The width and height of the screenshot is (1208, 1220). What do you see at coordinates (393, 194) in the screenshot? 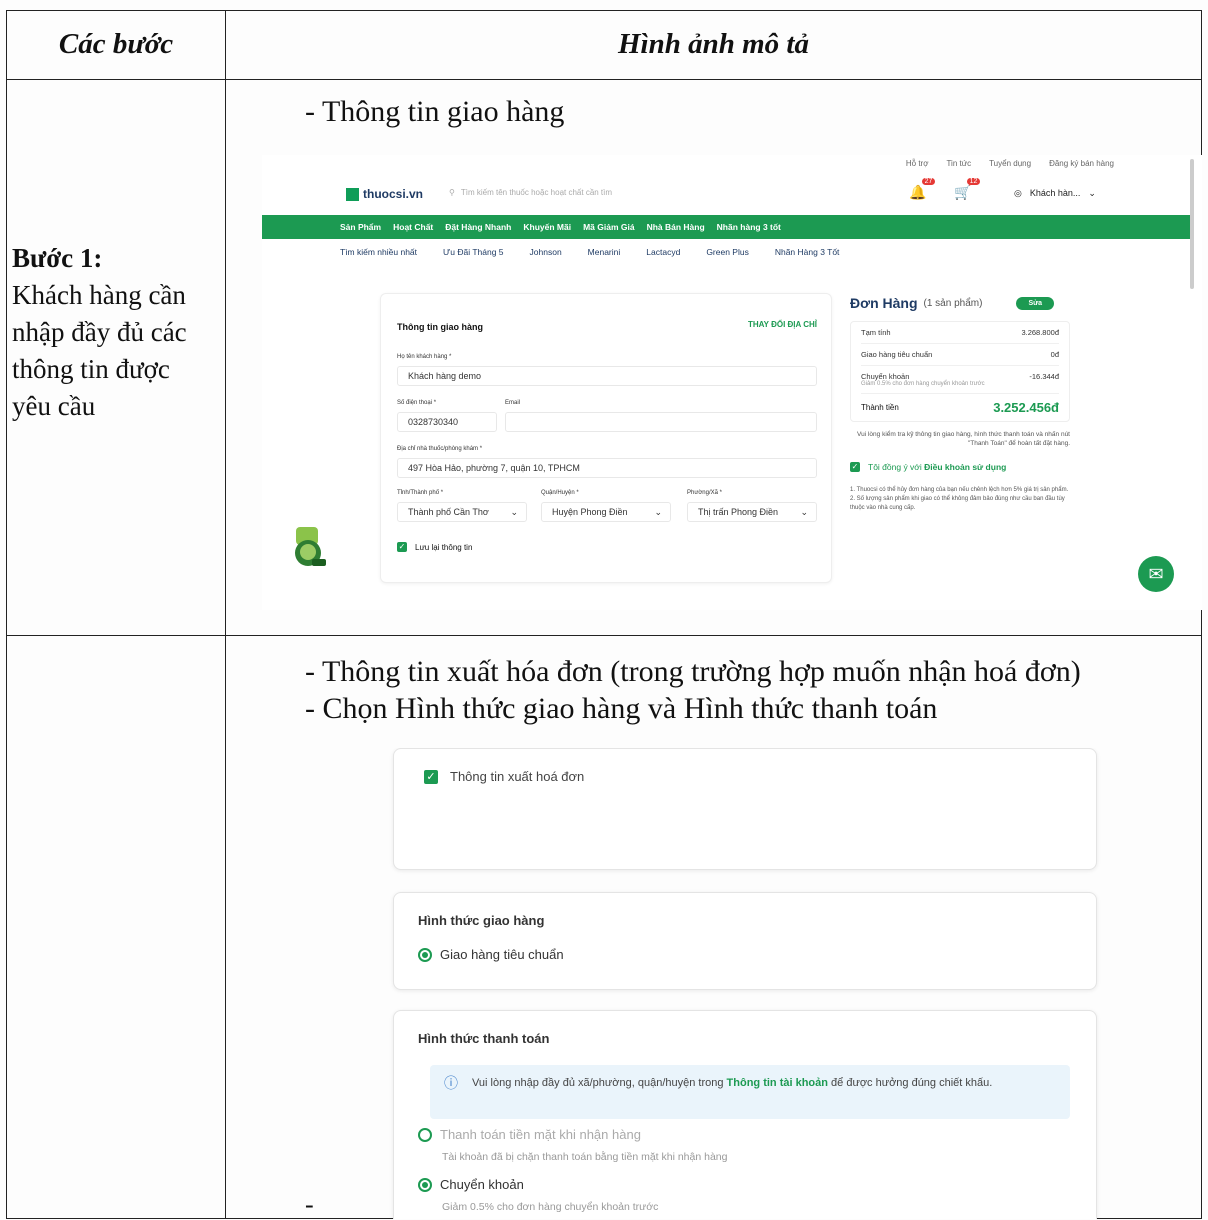
I see `logo-text: thuocsi.vn` at bounding box center [393, 194].